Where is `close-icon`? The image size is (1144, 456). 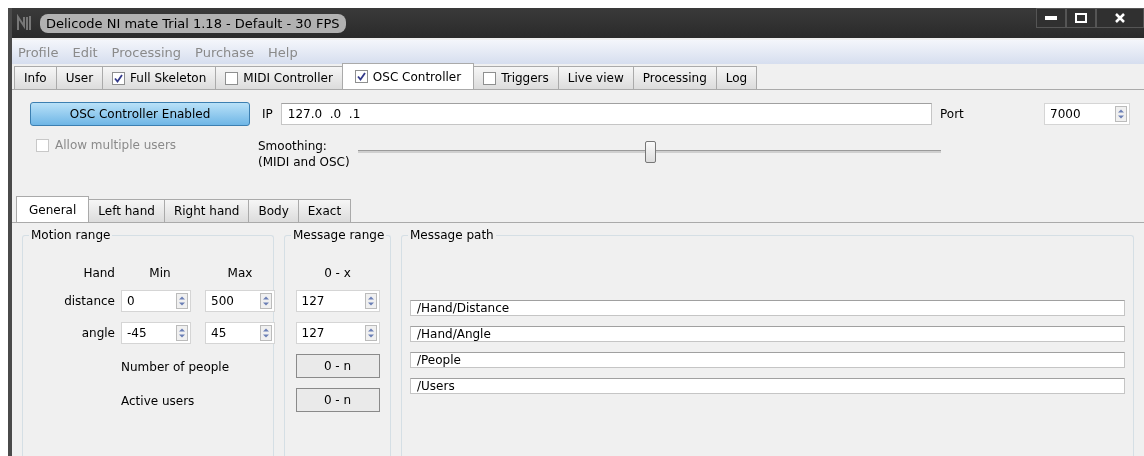 close-icon is located at coordinates (1120, 18).